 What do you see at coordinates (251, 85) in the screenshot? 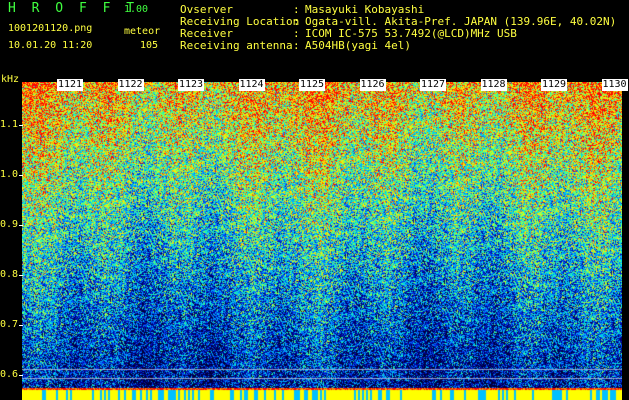
I see `minute-label: 1124` at bounding box center [251, 85].